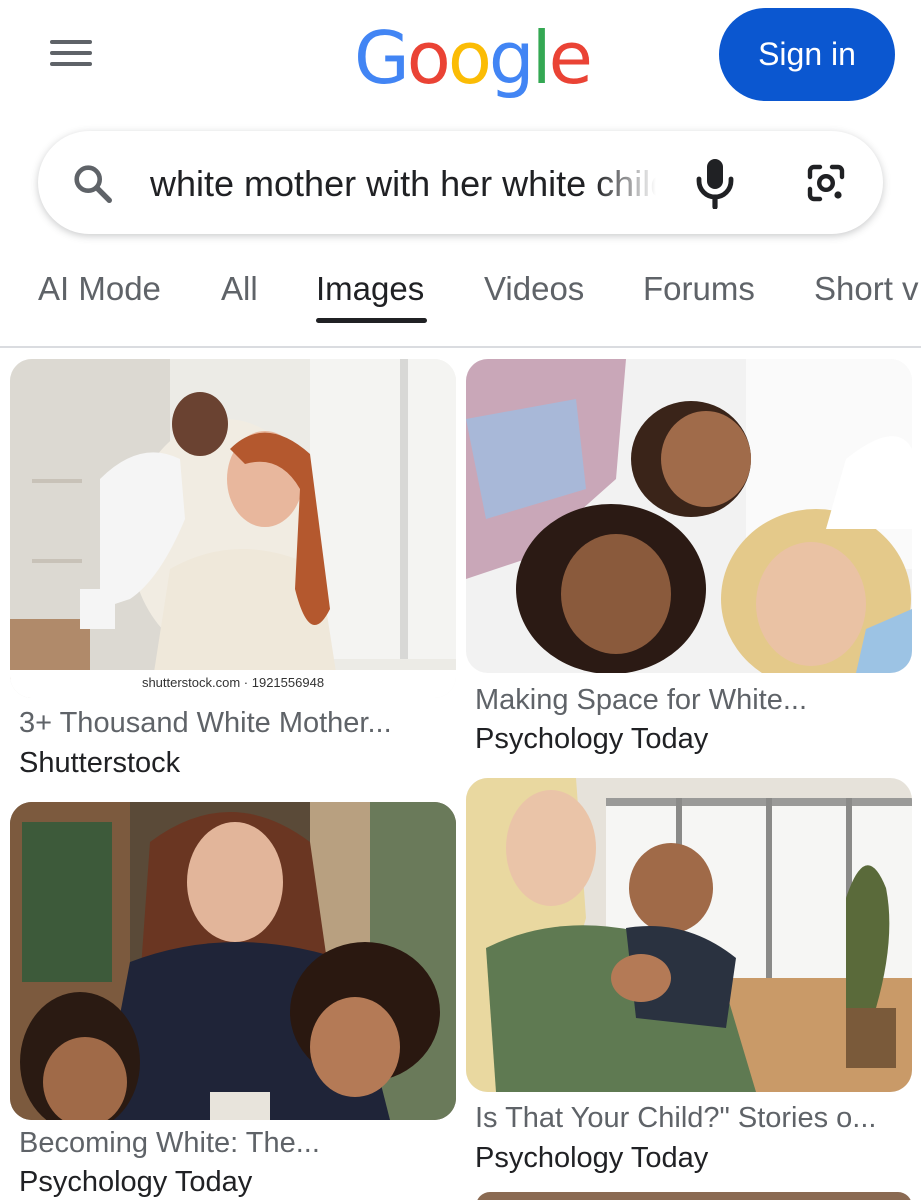 The height and width of the screenshot is (1200, 921). Describe the element at coordinates (382, 58) in the screenshot. I see `logo-letter: G` at that location.